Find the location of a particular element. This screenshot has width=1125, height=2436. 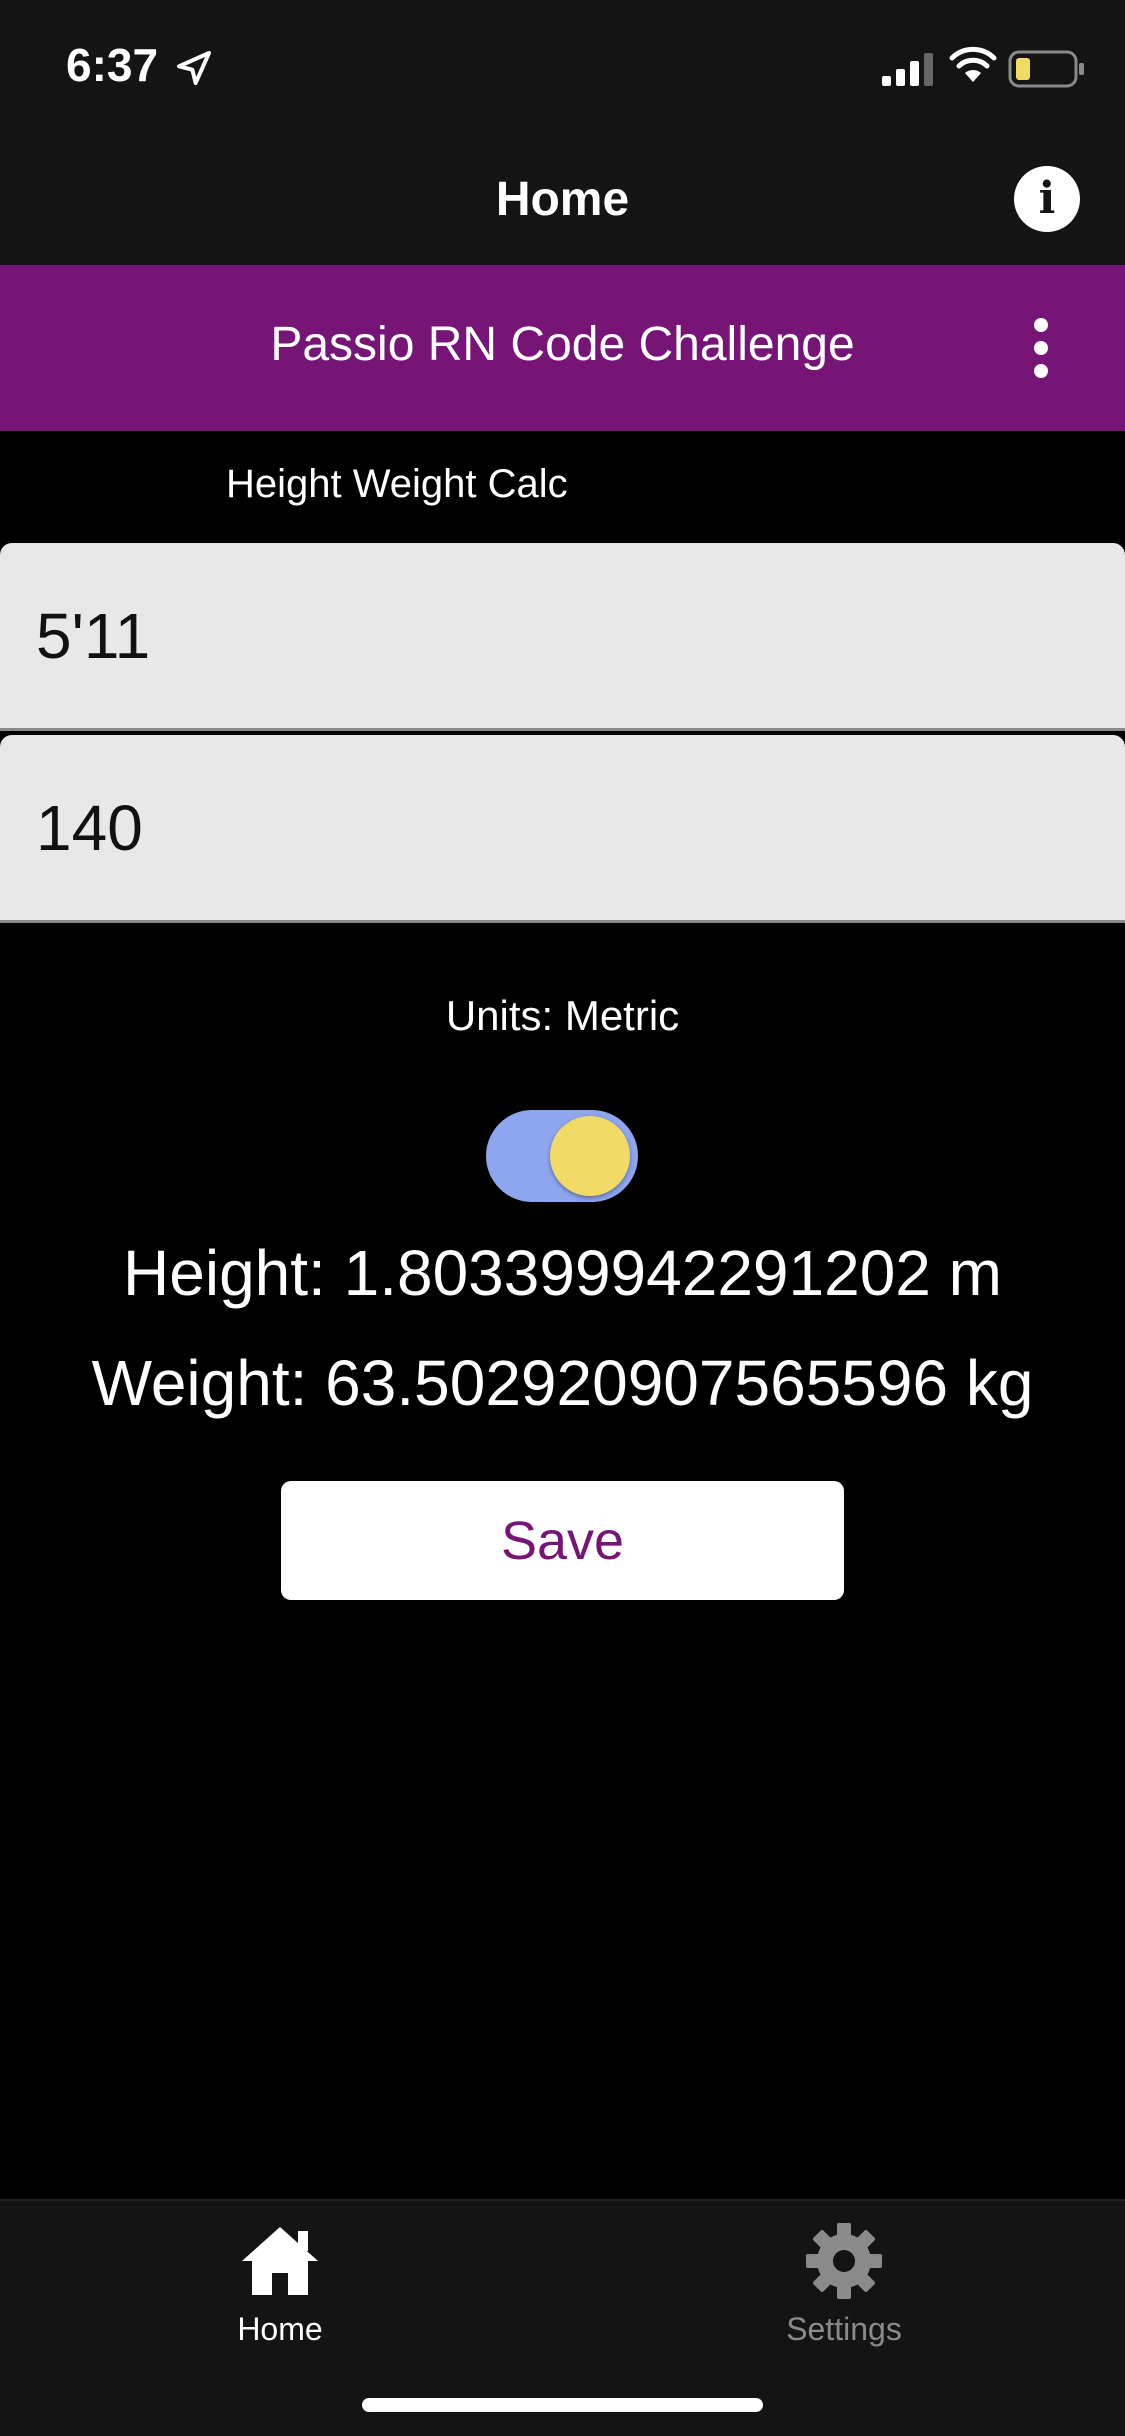

app-bar-title: Passio RN Code Challenge is located at coordinates (562, 344).